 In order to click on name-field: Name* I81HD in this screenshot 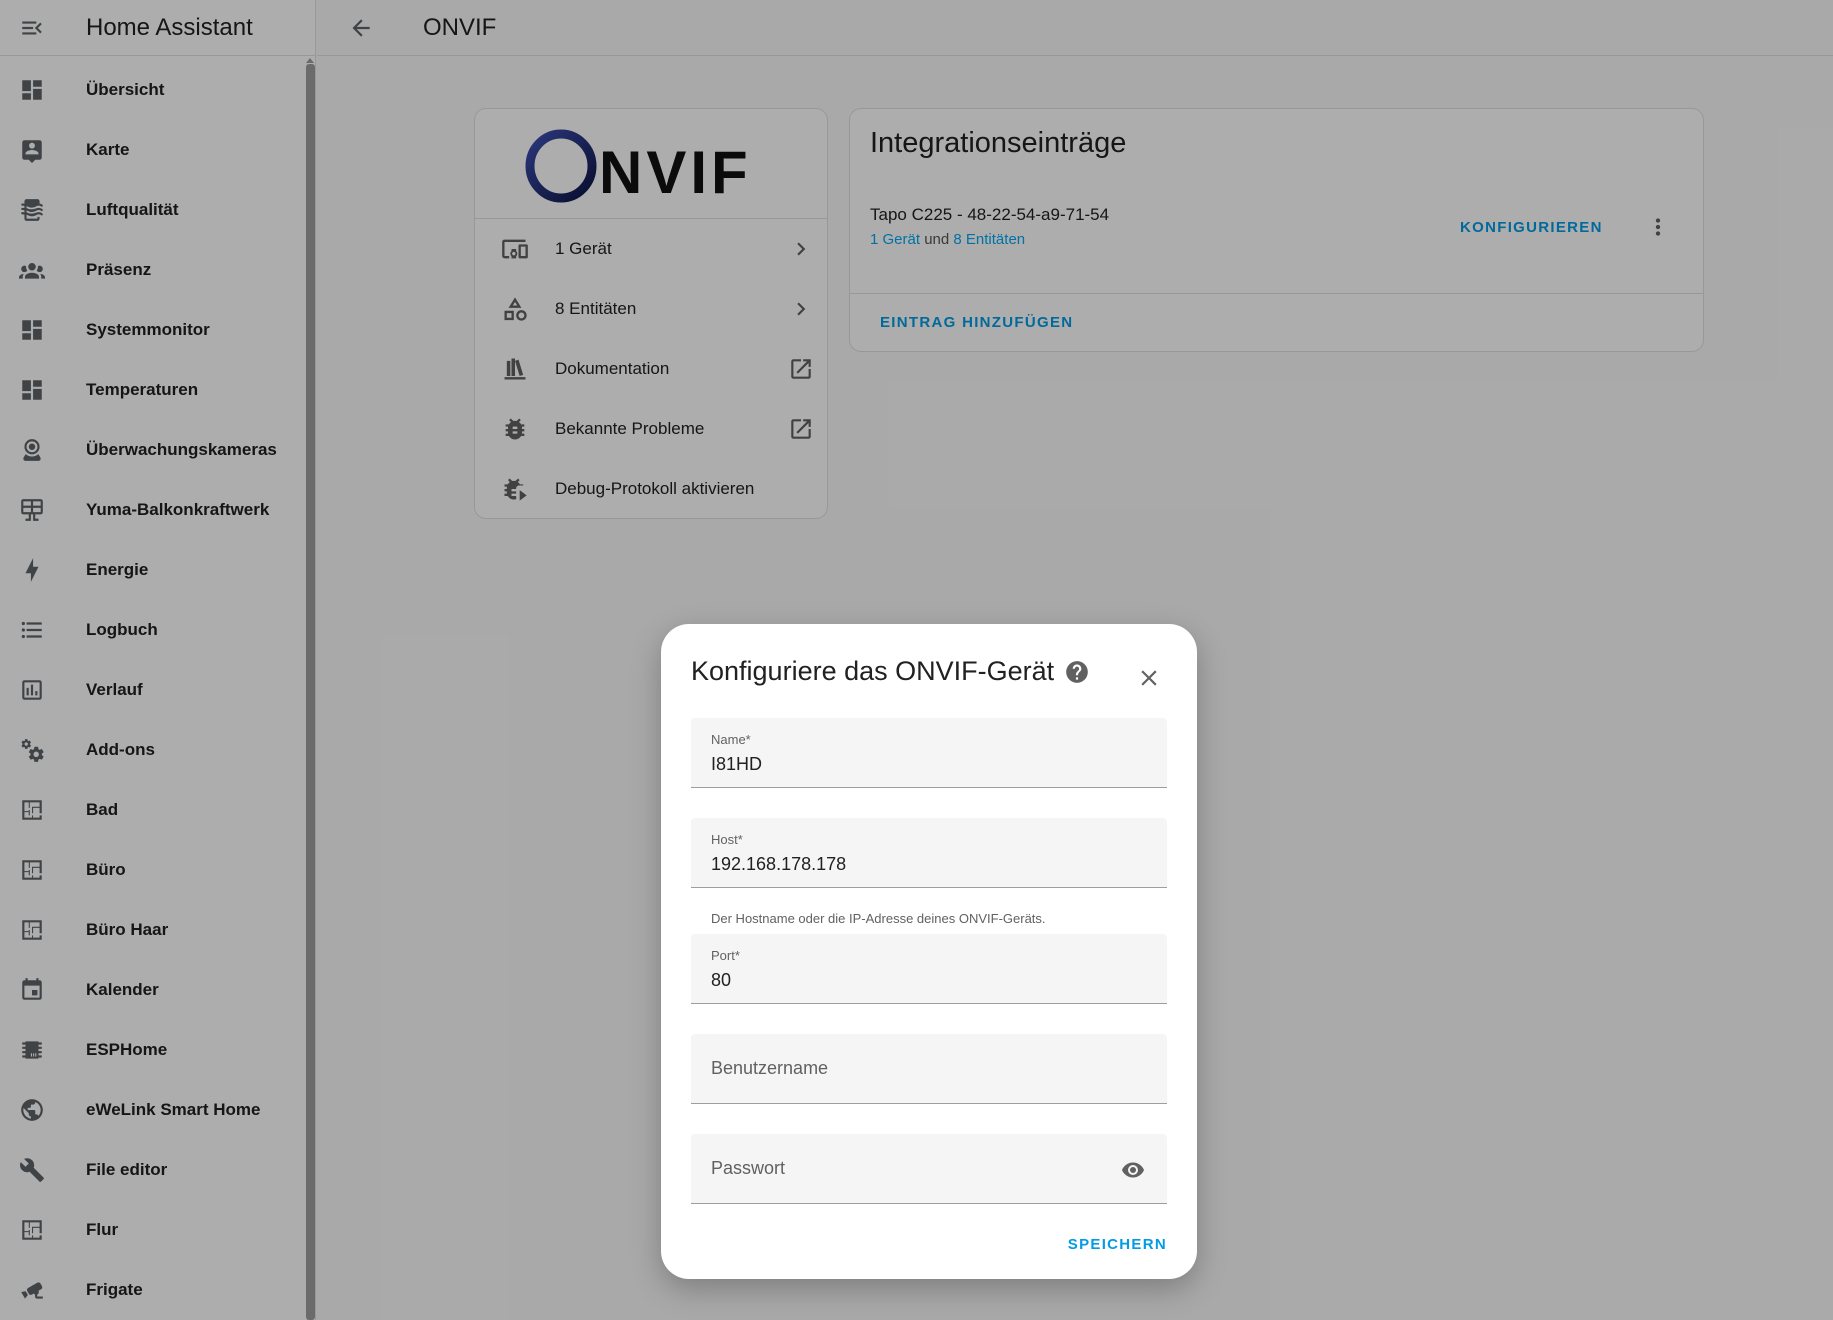, I will do `click(929, 753)`.